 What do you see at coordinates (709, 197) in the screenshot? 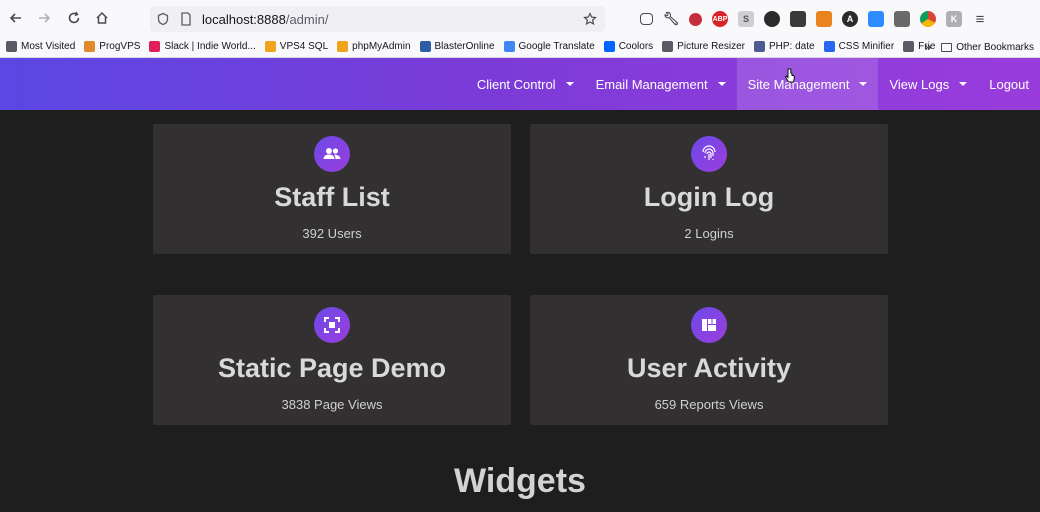
I see `card-title: Login Log` at bounding box center [709, 197].